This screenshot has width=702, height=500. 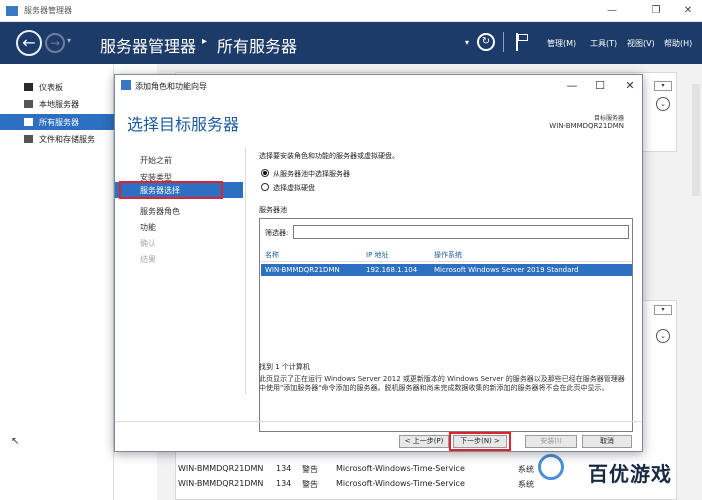 I want to click on sidebar-item-label: 本地服务器, so click(x=59, y=104).